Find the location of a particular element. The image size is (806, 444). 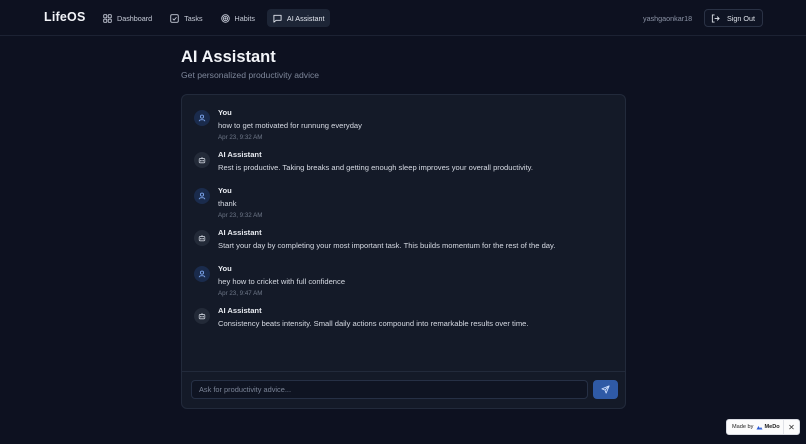

nav-label: Habits is located at coordinates (244, 18).